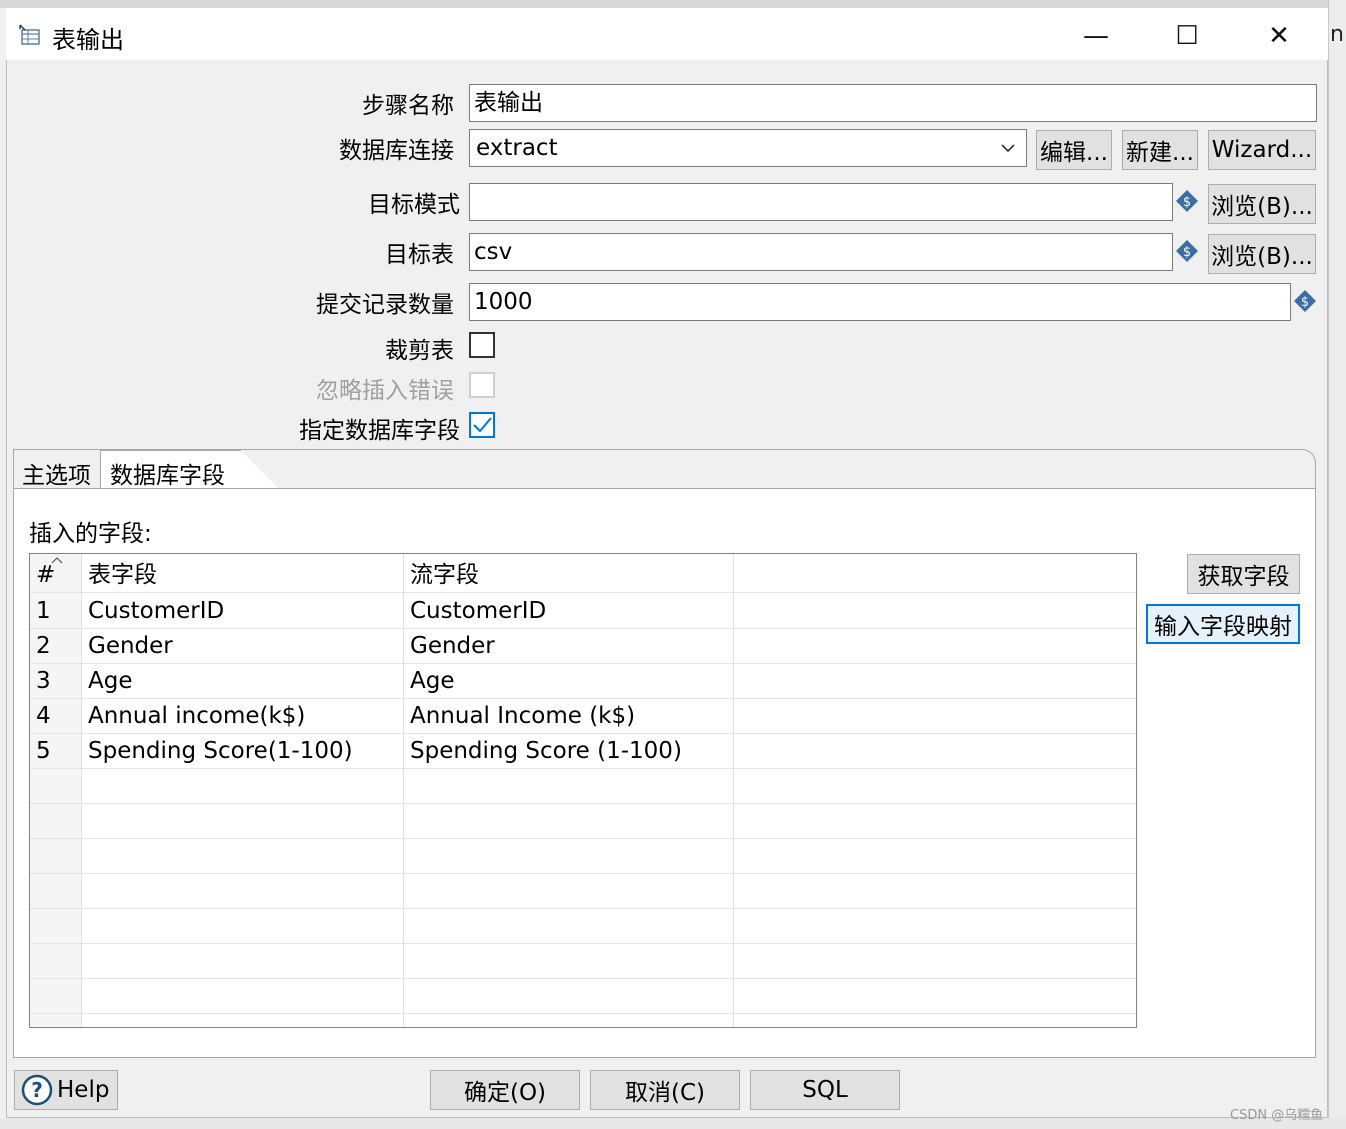 The width and height of the screenshot is (1346, 1129). What do you see at coordinates (83, 1090) in the screenshot?
I see `help-label: Help` at bounding box center [83, 1090].